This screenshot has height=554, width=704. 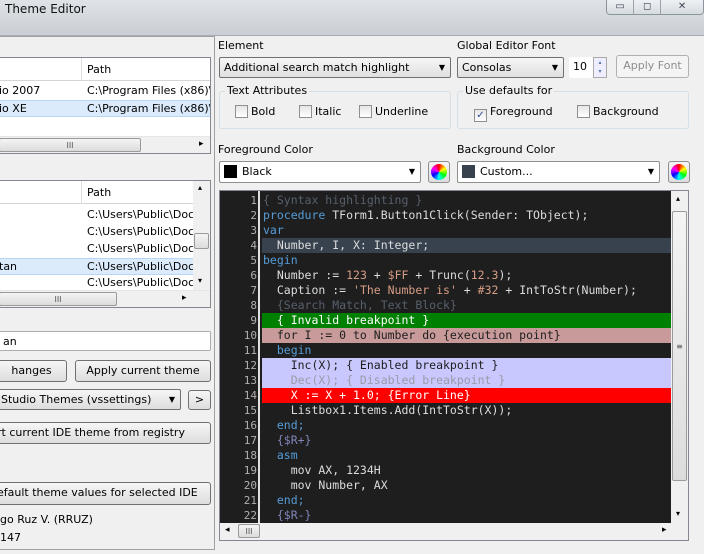 What do you see at coordinates (405, 290) in the screenshot?
I see `code-token: 'The Number is'` at bounding box center [405, 290].